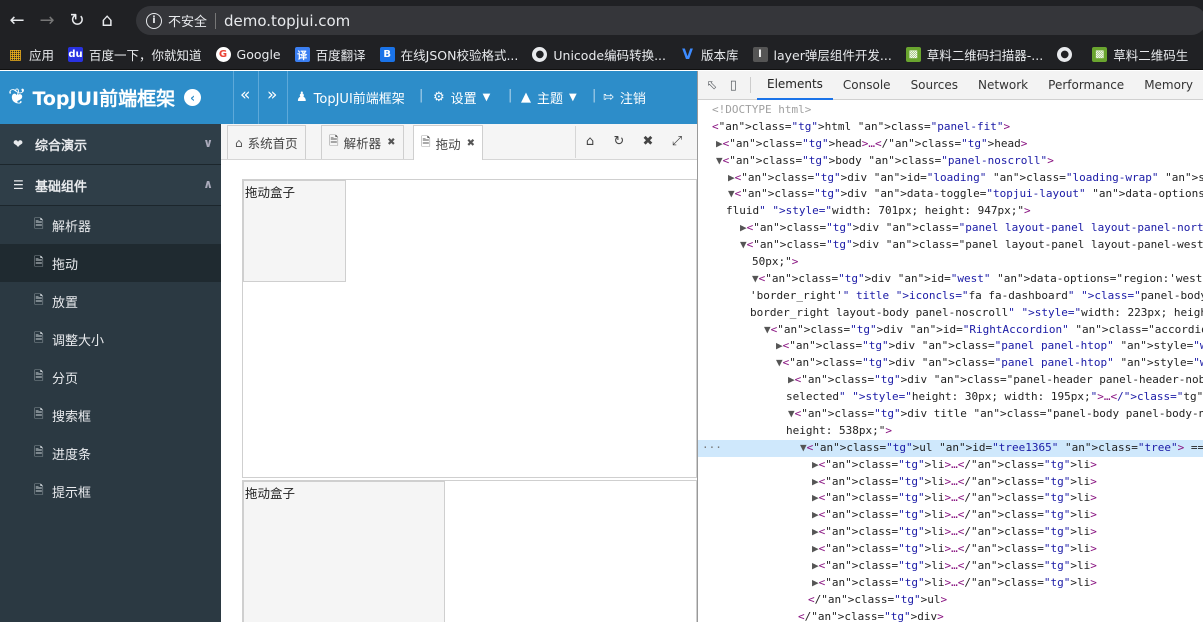  Describe the element at coordinates (448, 142) in the screenshot. I see `tab-drag: 🗎 拖动 ✖` at that location.